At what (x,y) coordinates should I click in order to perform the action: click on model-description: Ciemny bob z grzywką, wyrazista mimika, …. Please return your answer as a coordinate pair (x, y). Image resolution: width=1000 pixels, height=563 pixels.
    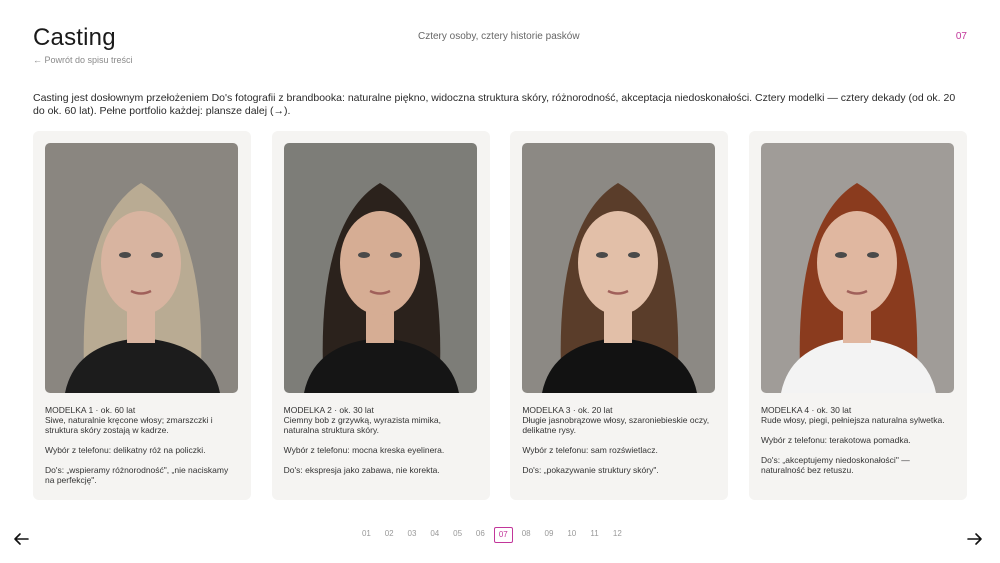
    Looking at the image, I should click on (362, 425).